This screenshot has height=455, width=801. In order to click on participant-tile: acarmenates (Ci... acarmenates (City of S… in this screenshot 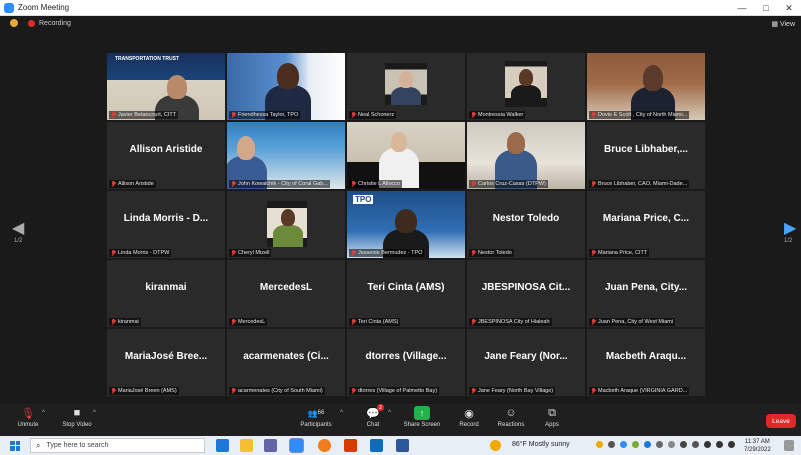, I will do `click(286, 362)`.